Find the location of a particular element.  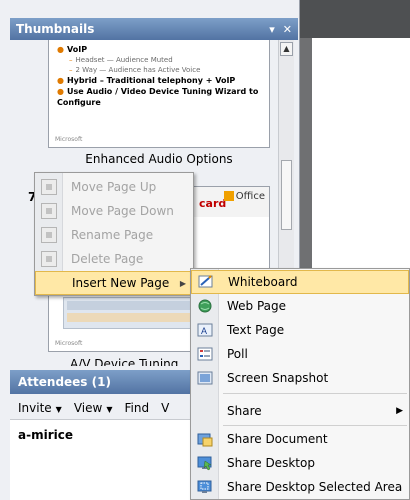

view-menu: View ▼ is located at coordinates (93, 408).